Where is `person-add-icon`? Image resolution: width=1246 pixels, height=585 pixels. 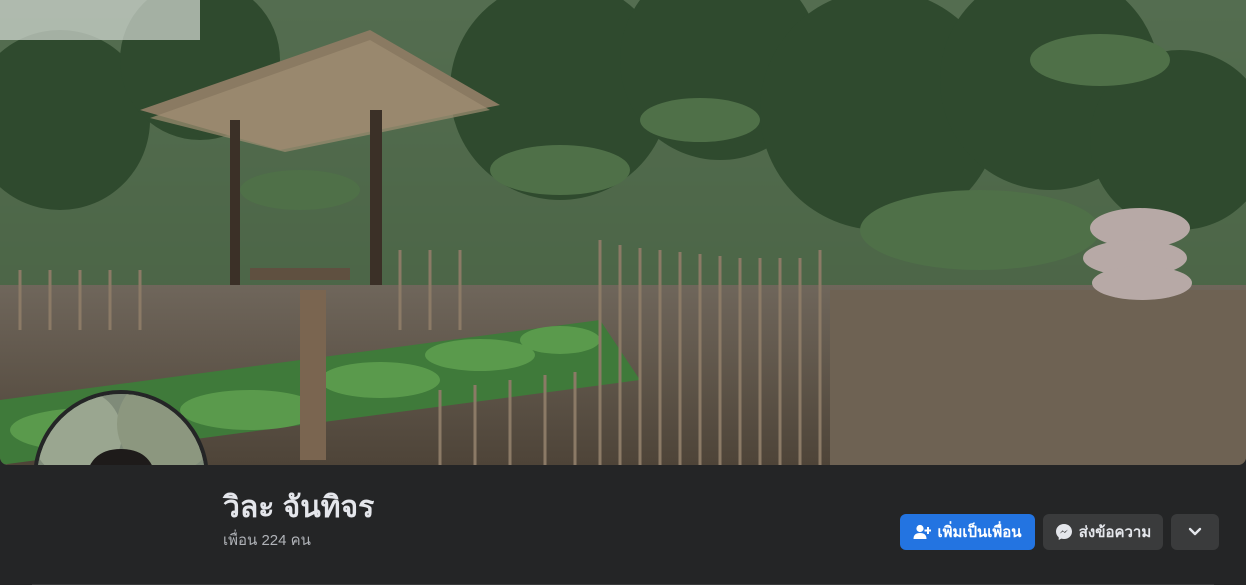
person-add-icon is located at coordinates (922, 532).